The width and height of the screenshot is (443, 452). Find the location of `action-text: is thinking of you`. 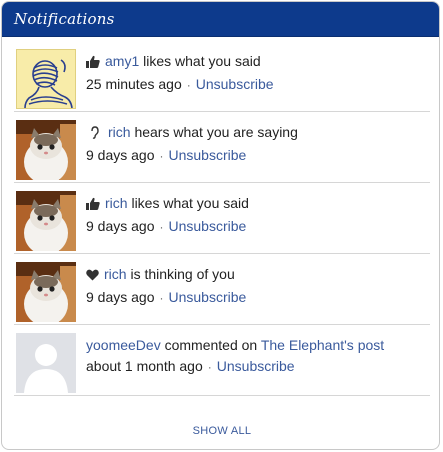

action-text: is thinking of you is located at coordinates (182, 274).